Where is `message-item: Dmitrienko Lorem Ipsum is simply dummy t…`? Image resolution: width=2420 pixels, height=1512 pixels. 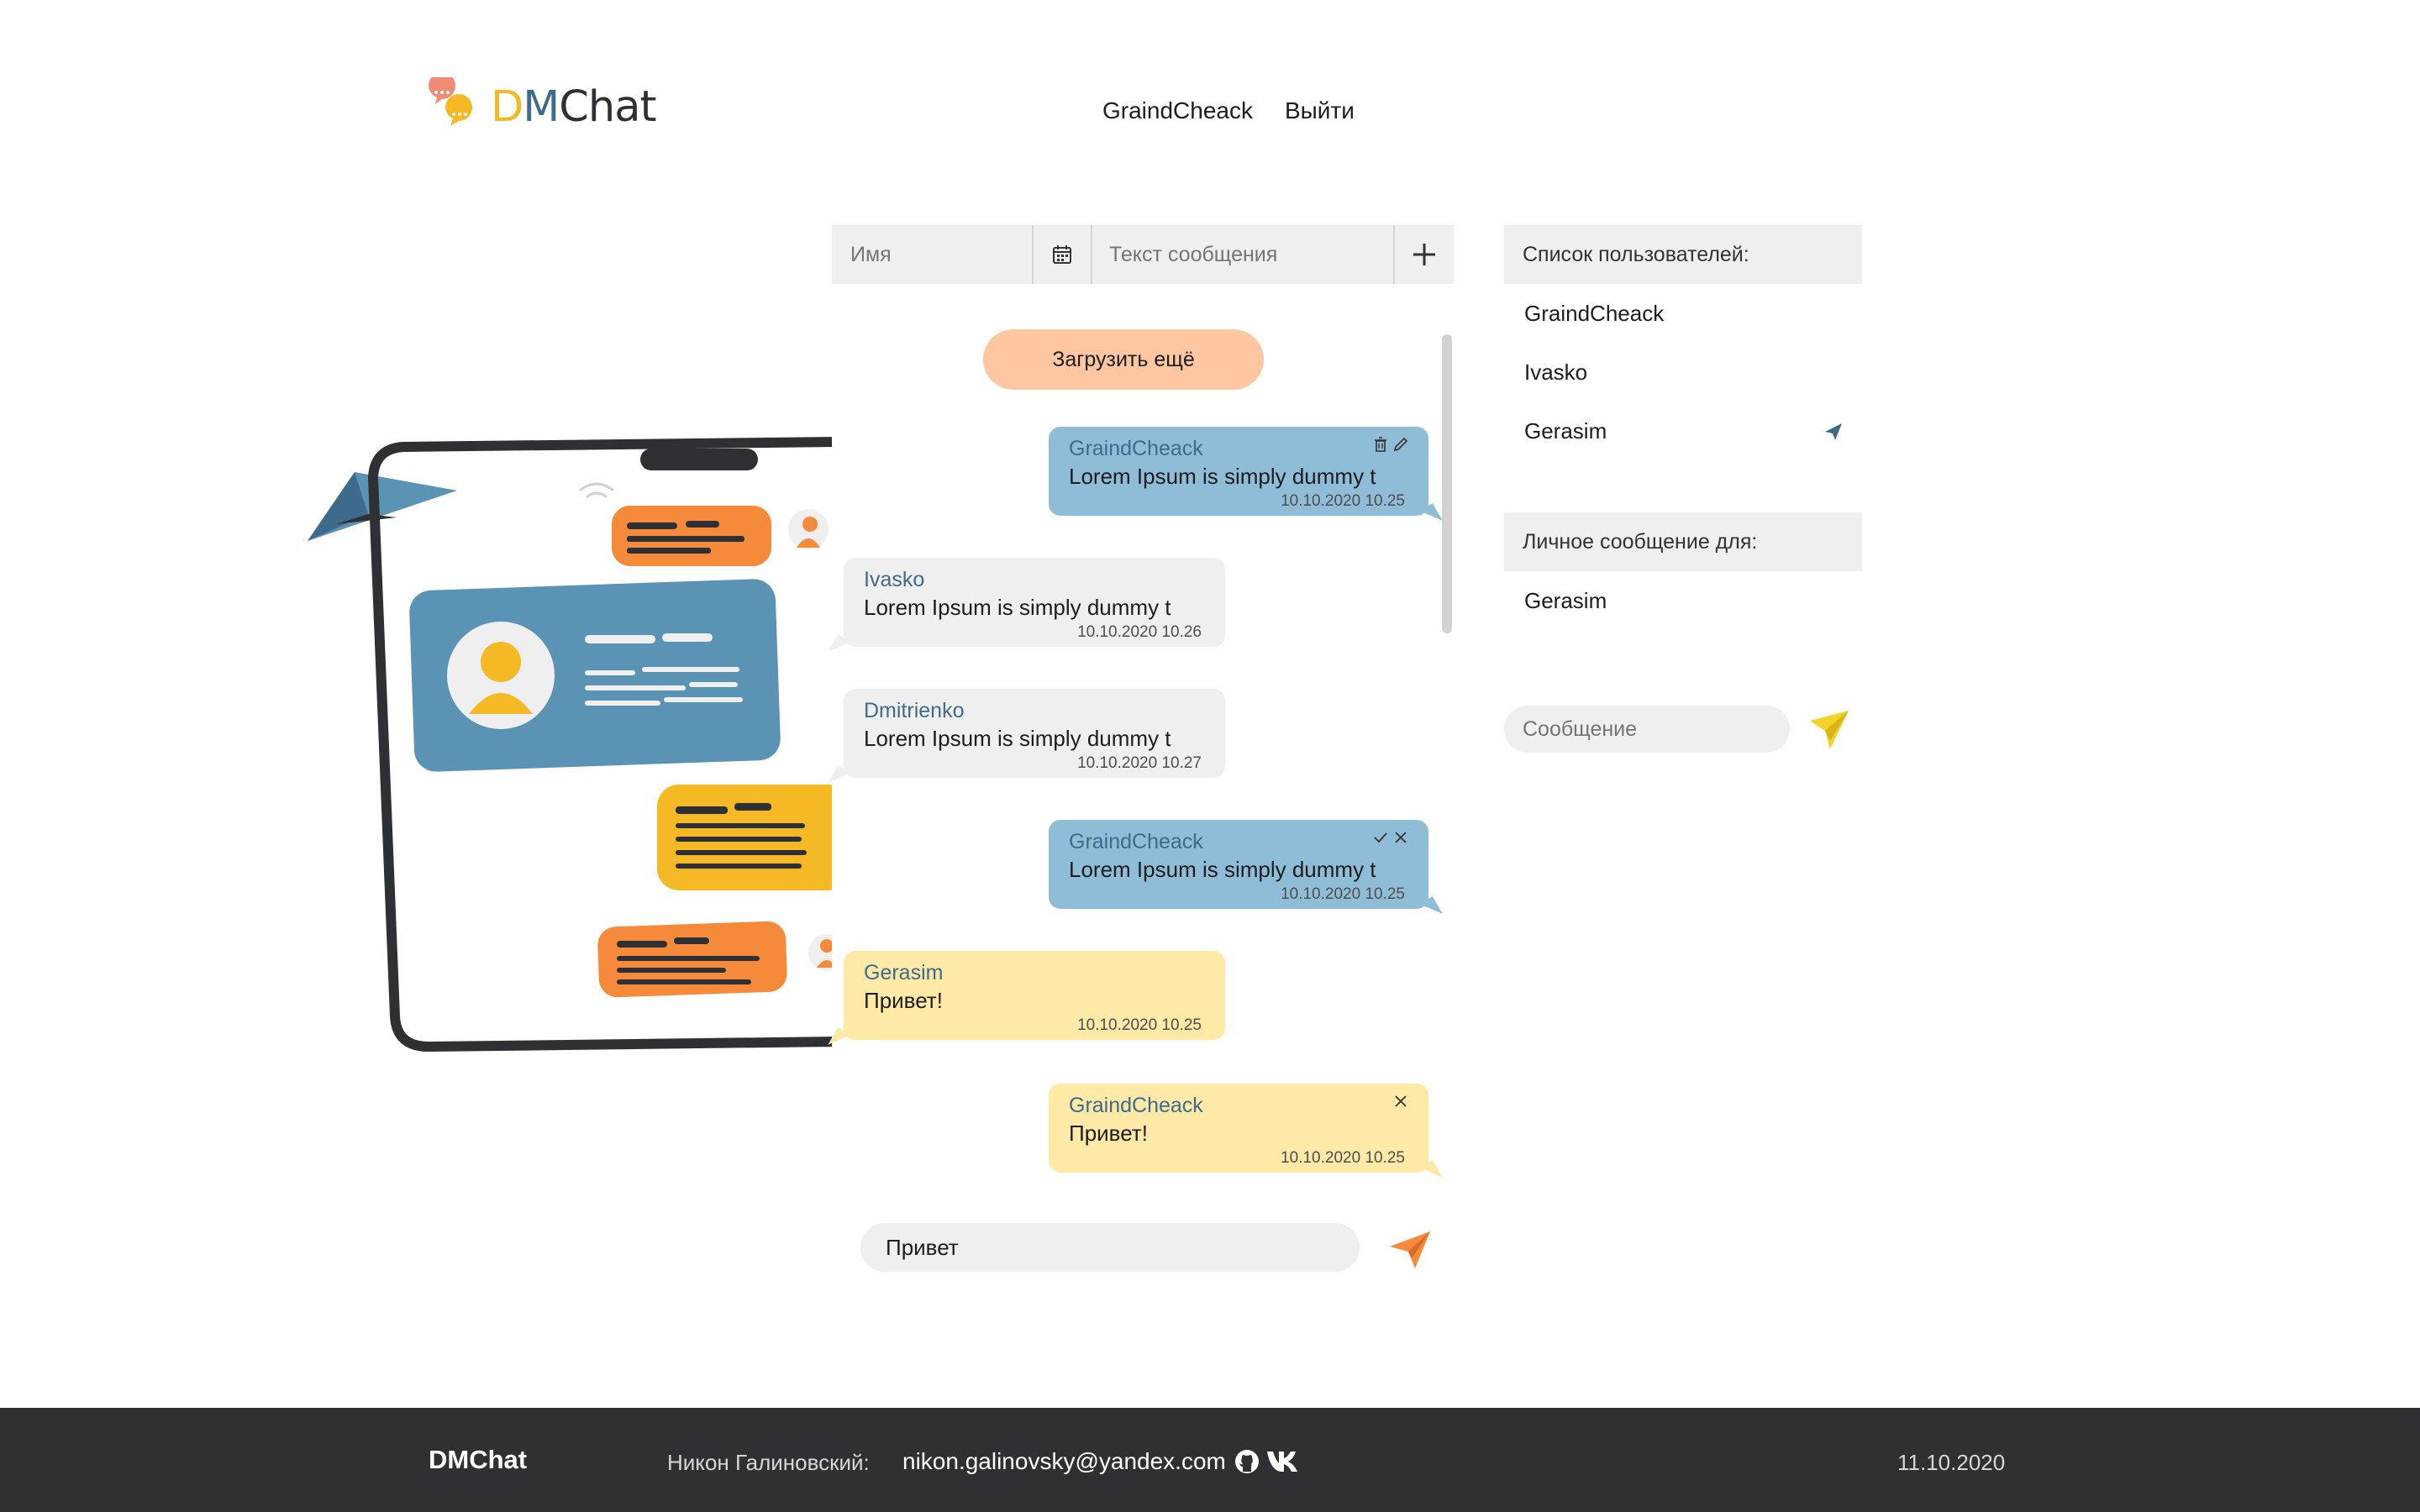
message-item: Dmitrienko Lorem Ipsum is simply dummy t… is located at coordinates (1026, 739).